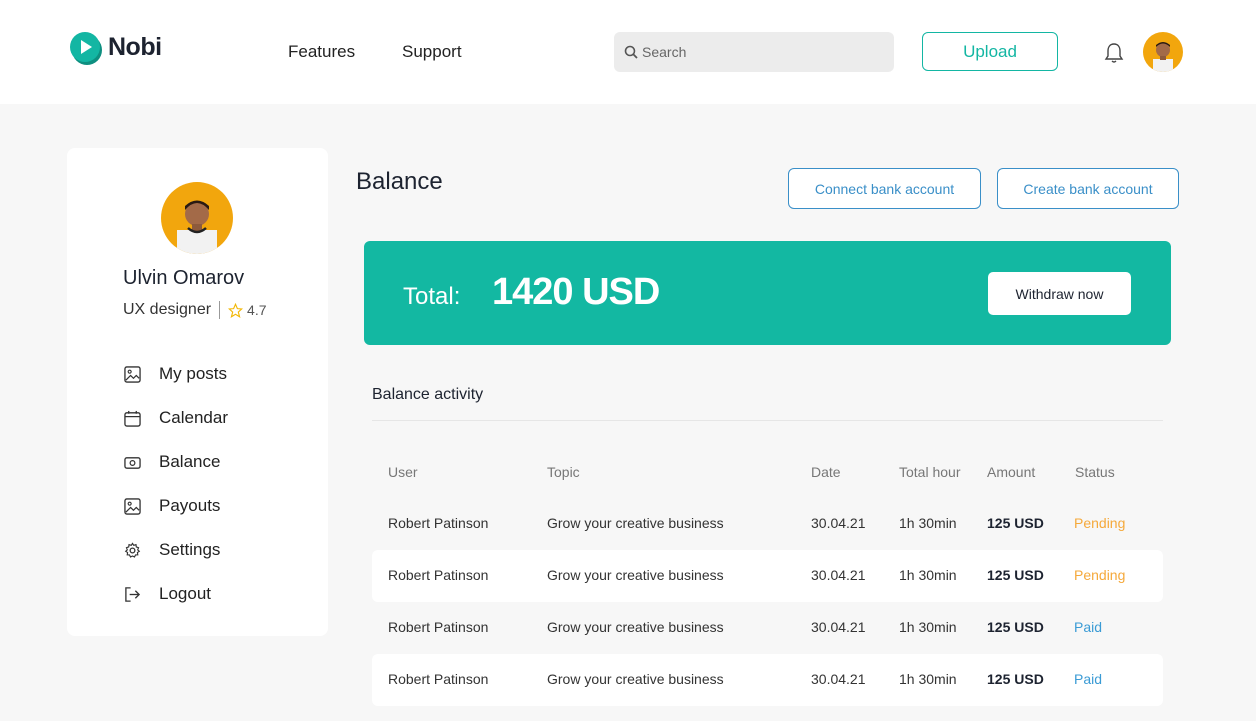  I want to click on column-header-status: Status, so click(1095, 472).